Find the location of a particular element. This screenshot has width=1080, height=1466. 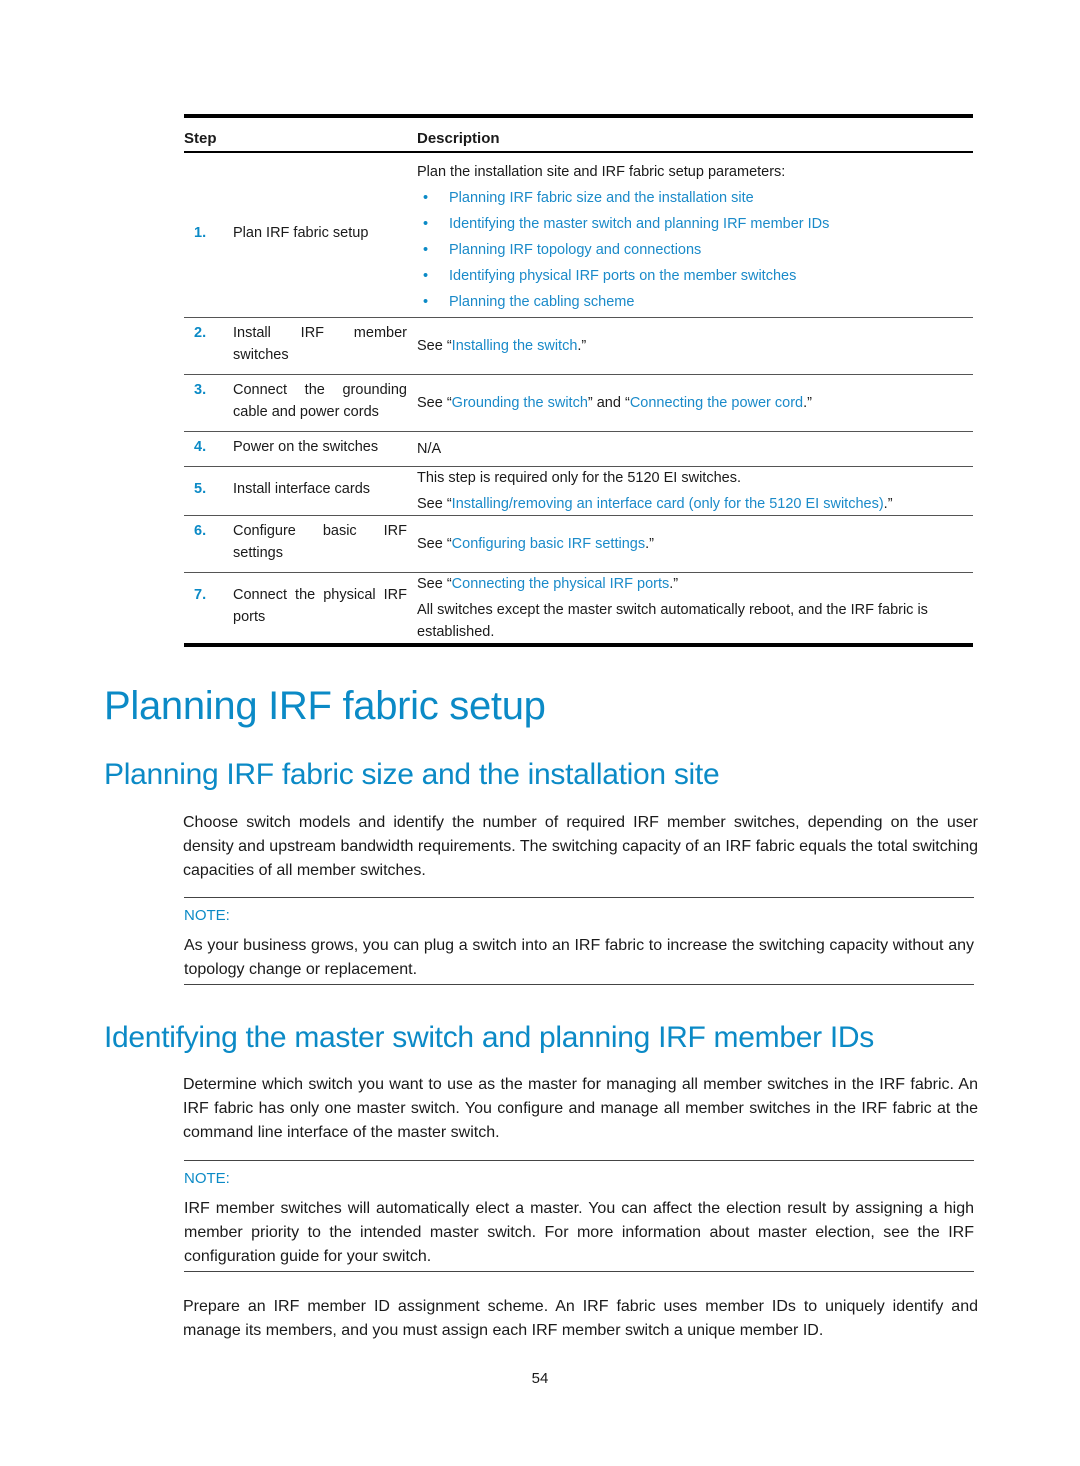

step-label: Power on the switches is located at coordinates (306, 447).